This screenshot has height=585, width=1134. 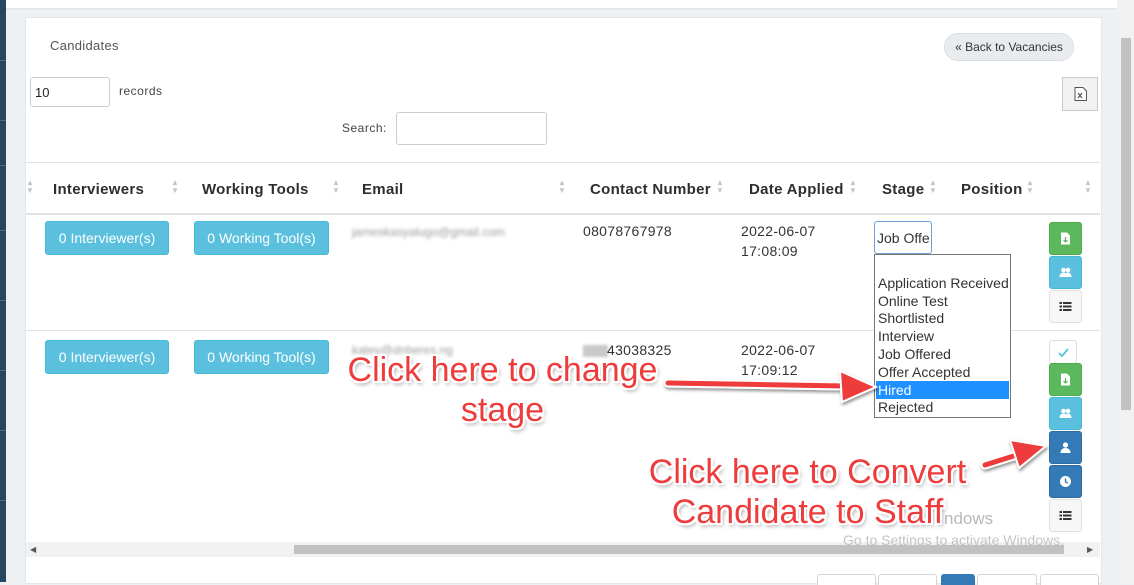 What do you see at coordinates (364, 128) in the screenshot?
I see `search-label: Search:` at bounding box center [364, 128].